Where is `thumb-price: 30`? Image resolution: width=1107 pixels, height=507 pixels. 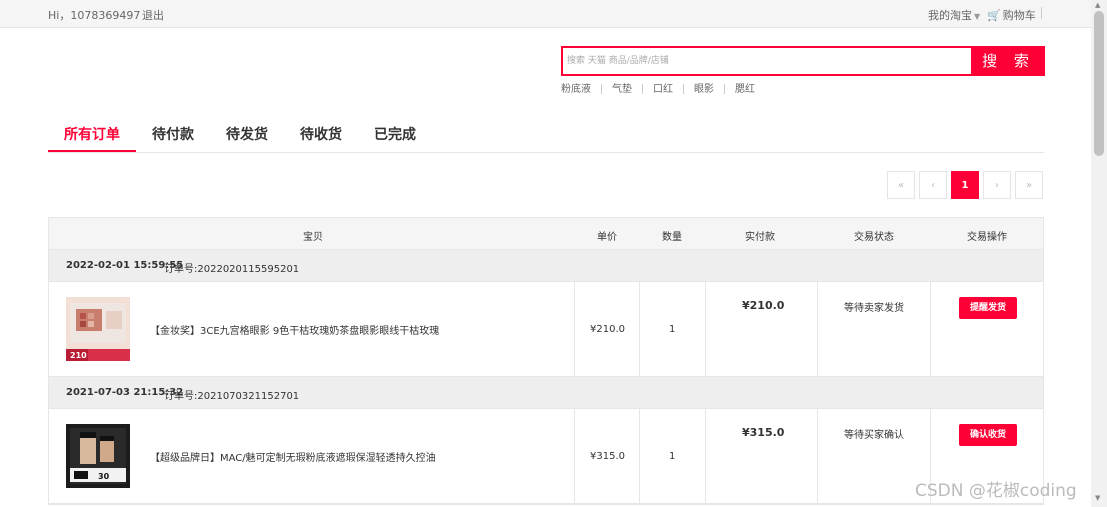 thumb-price: 30 is located at coordinates (104, 476).